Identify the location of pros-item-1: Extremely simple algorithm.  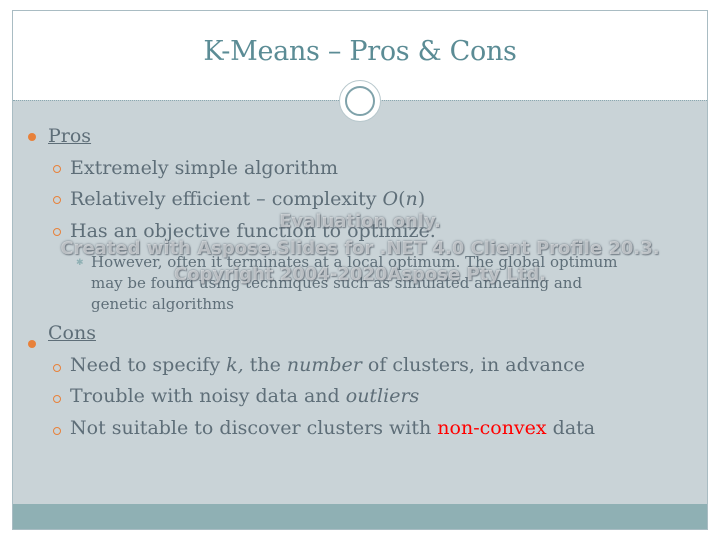
(204, 168).